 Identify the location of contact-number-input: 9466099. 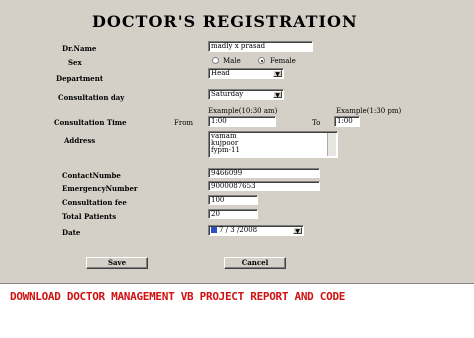
(264, 173).